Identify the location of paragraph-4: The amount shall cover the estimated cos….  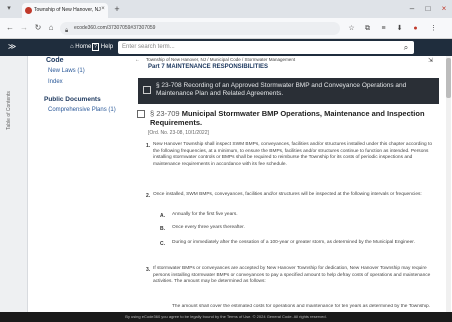
(301, 306).